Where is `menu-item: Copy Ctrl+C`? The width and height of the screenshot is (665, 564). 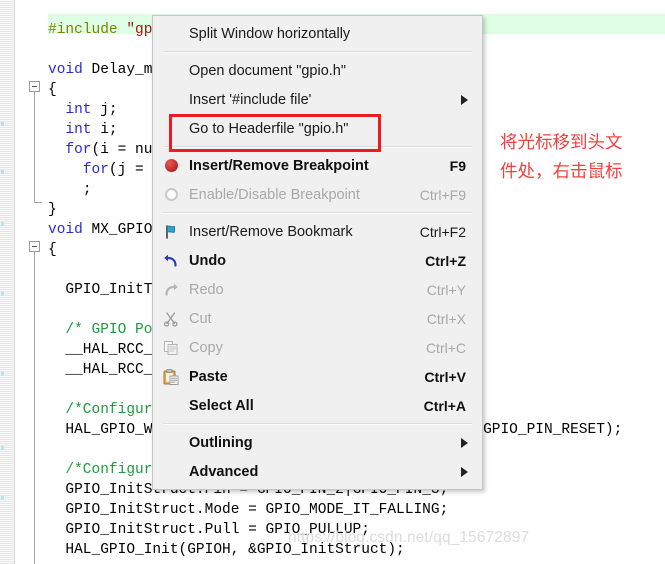
menu-item: Copy Ctrl+C is located at coordinates (317, 347).